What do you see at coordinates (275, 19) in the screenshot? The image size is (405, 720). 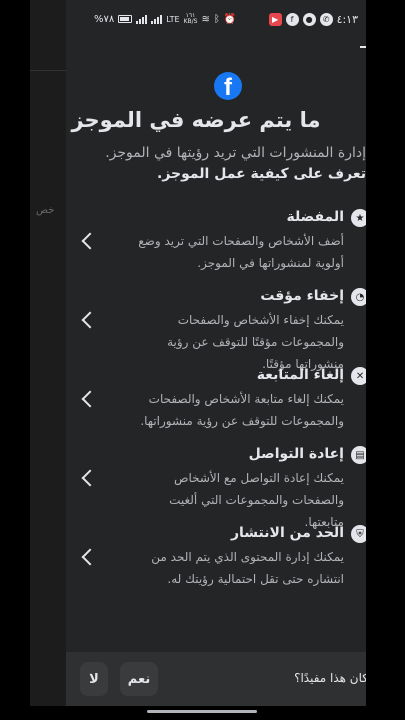 I see `youtube-notification-icon: ▶` at bounding box center [275, 19].